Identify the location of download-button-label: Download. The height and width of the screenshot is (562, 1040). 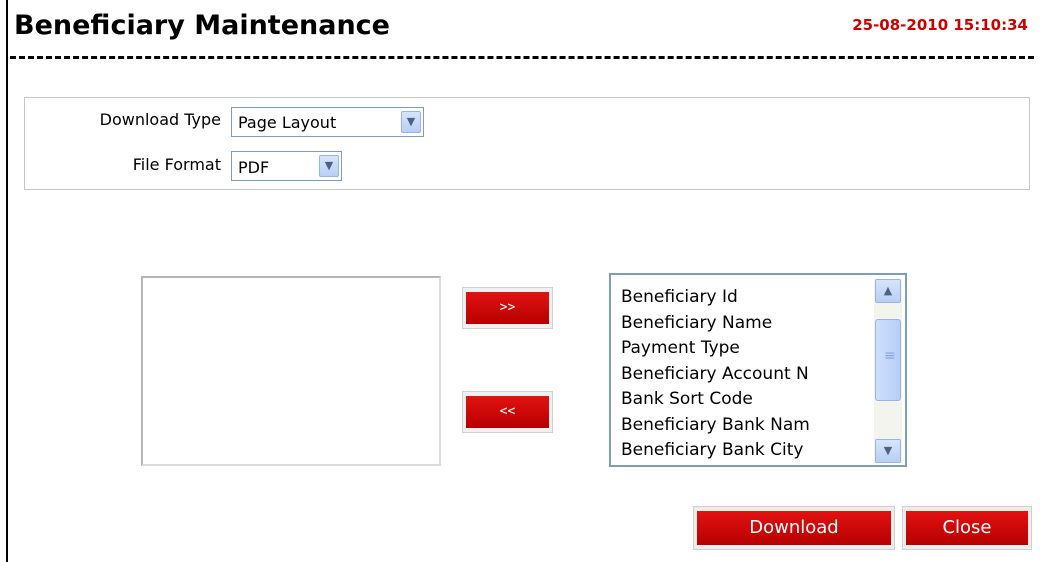
(794, 528).